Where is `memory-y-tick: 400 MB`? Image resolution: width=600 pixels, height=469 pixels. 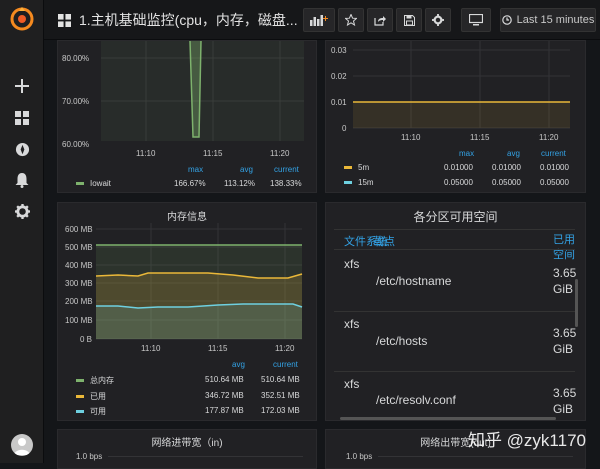
memory-y-tick: 400 MB is located at coordinates (79, 265).